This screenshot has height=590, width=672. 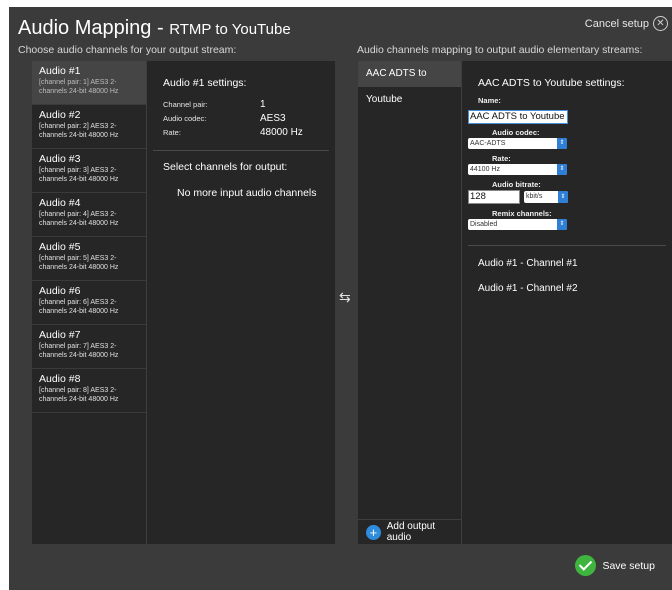 What do you see at coordinates (586, 565) in the screenshot?
I see `checkmark-icon` at bounding box center [586, 565].